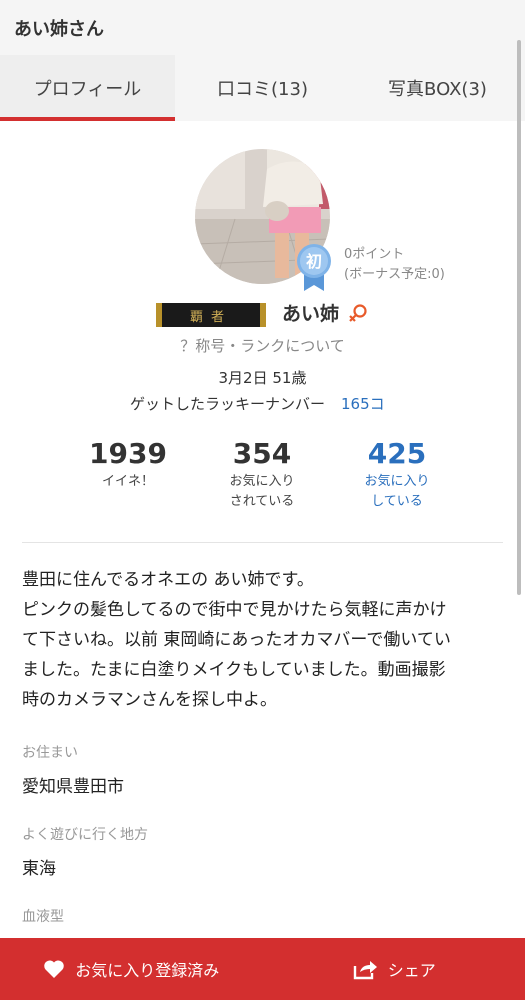  What do you see at coordinates (397, 502) in the screenshot?
I see `favoriting-label-2: している` at bounding box center [397, 502].